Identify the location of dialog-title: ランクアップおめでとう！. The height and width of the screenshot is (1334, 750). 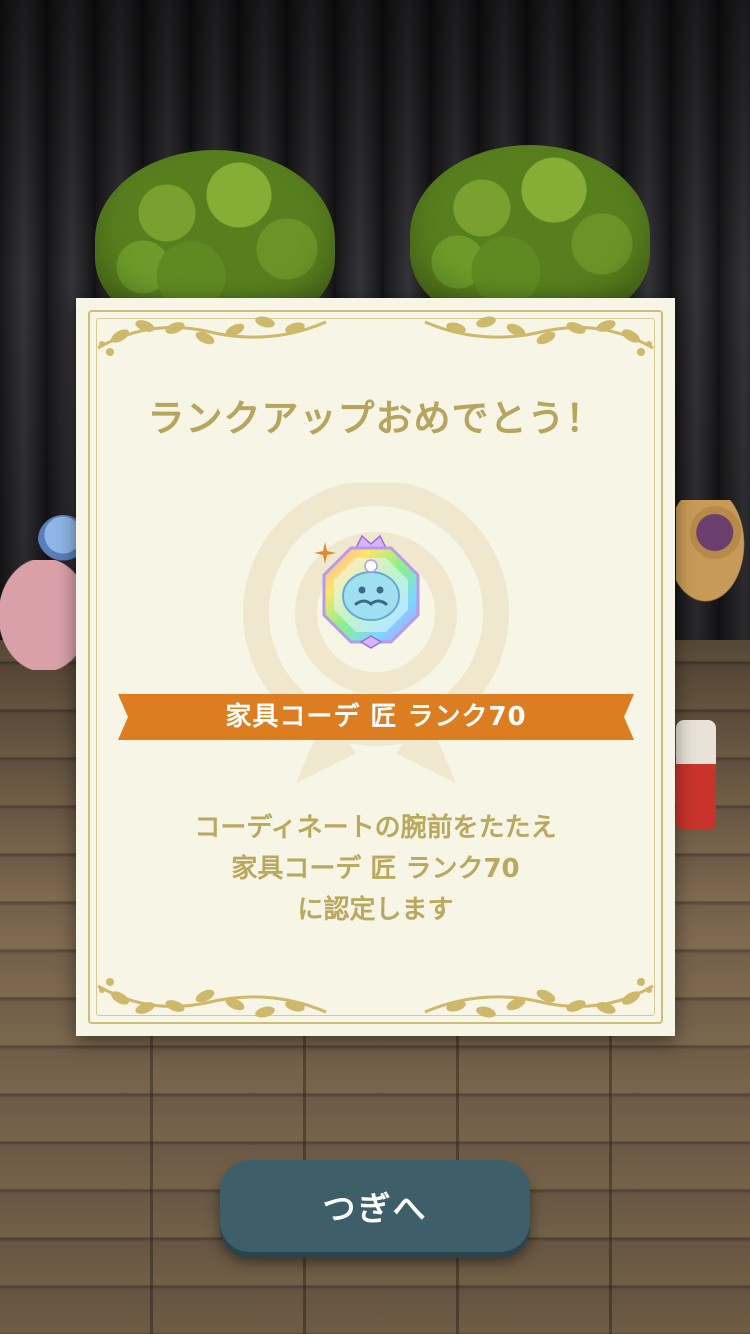
(375, 418).